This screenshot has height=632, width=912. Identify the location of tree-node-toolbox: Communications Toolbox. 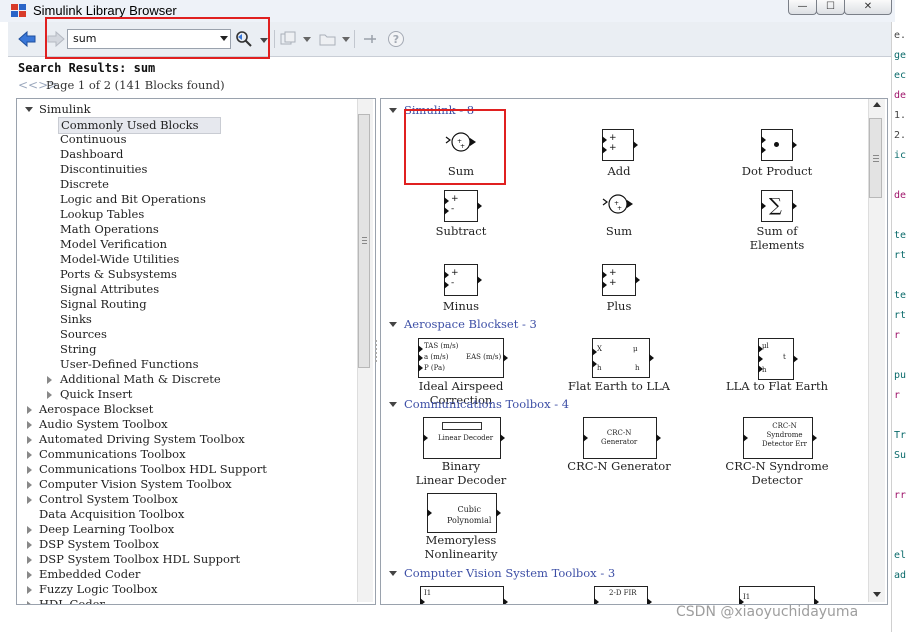
(112, 454).